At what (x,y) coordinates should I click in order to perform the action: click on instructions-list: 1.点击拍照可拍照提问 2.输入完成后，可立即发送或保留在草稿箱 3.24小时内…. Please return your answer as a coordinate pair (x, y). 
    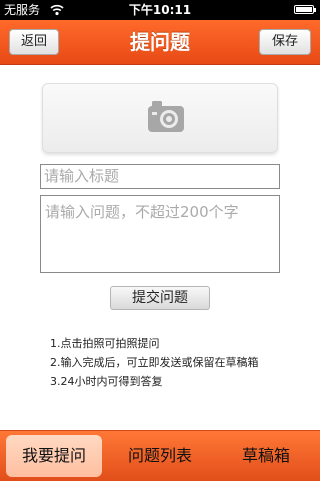
    Looking at the image, I should click on (154, 362).